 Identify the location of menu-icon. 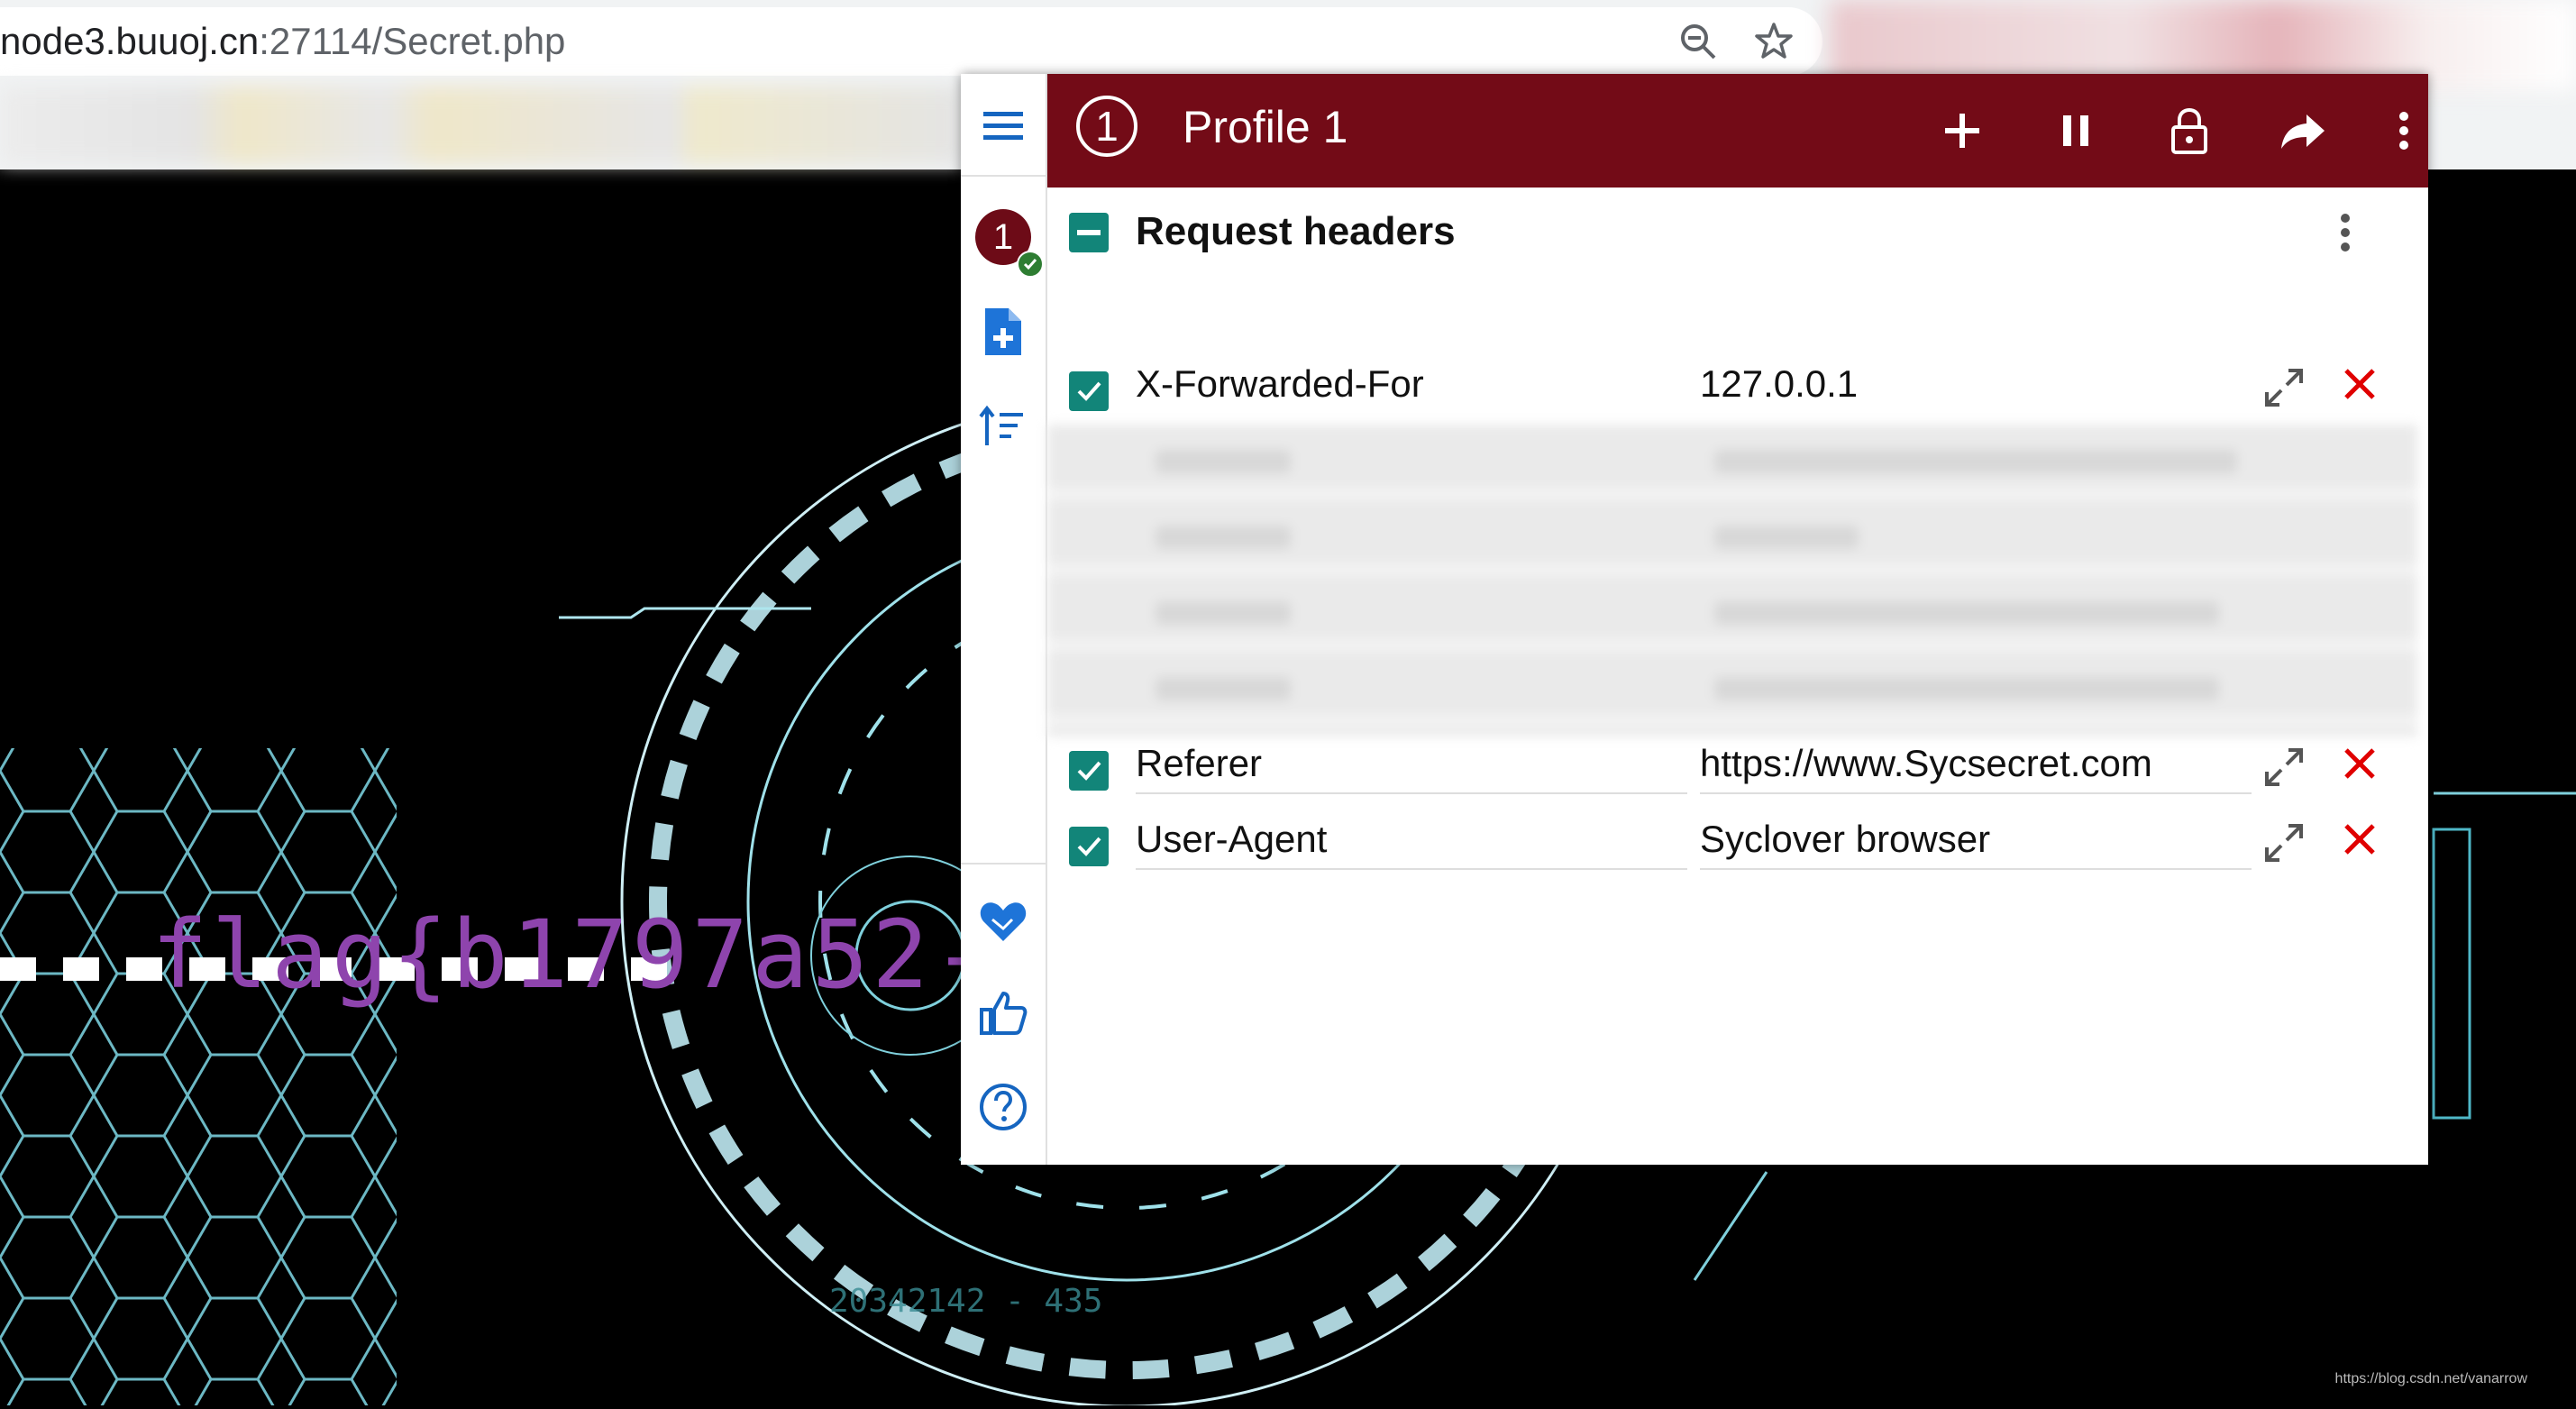
(1003, 126).